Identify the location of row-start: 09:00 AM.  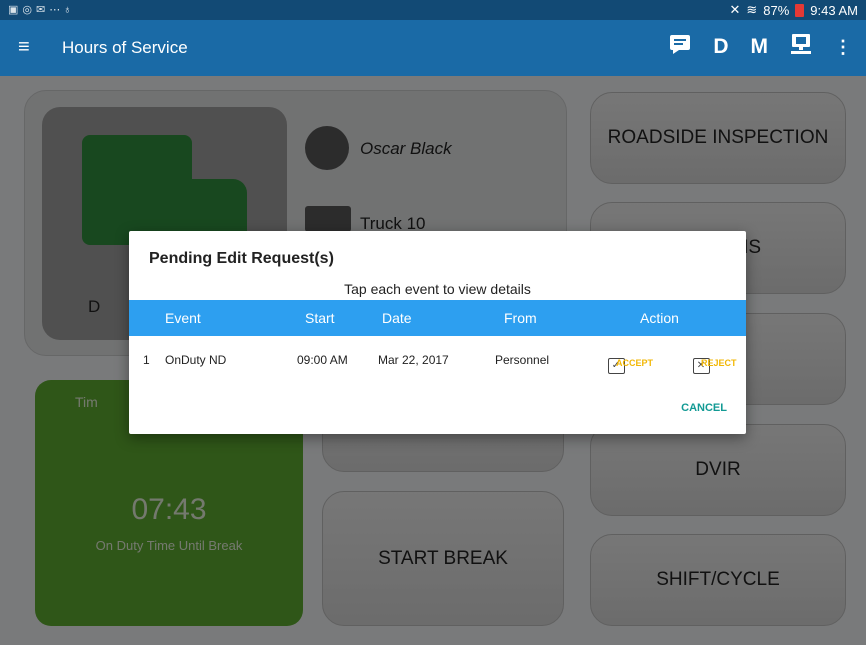
(322, 360).